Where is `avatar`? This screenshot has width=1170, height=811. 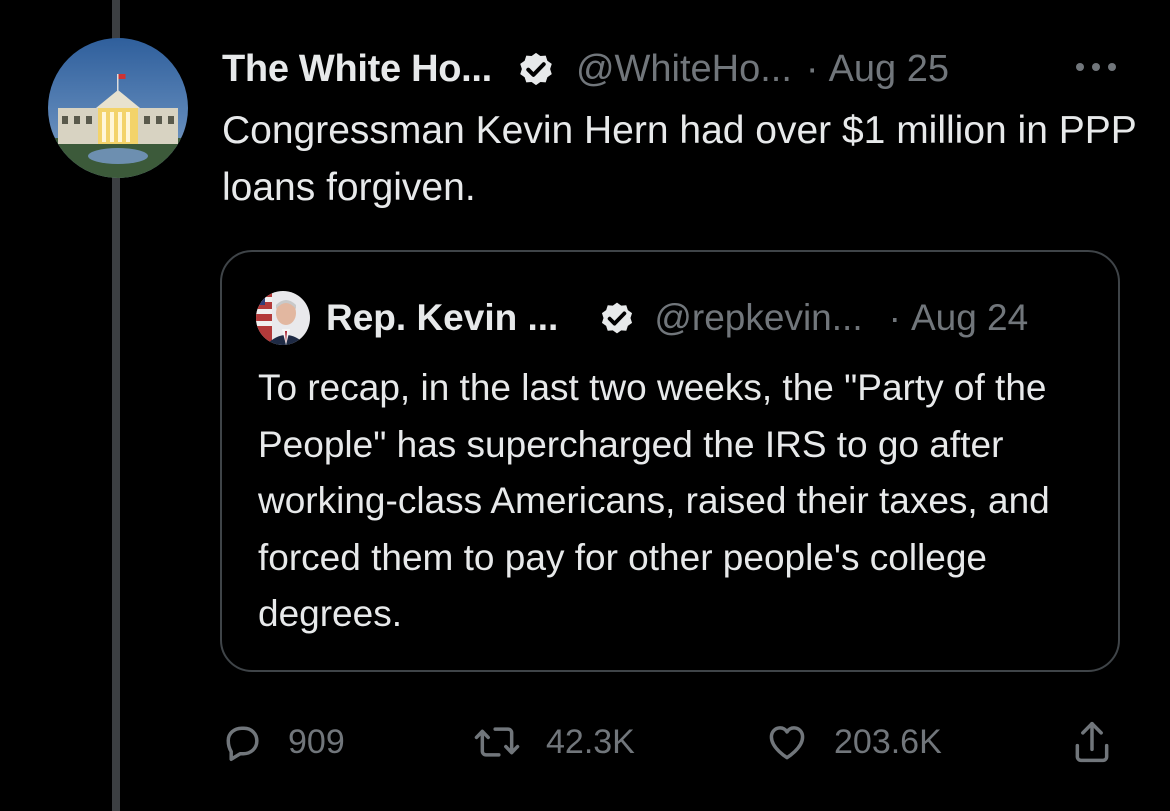
avatar is located at coordinates (118, 108).